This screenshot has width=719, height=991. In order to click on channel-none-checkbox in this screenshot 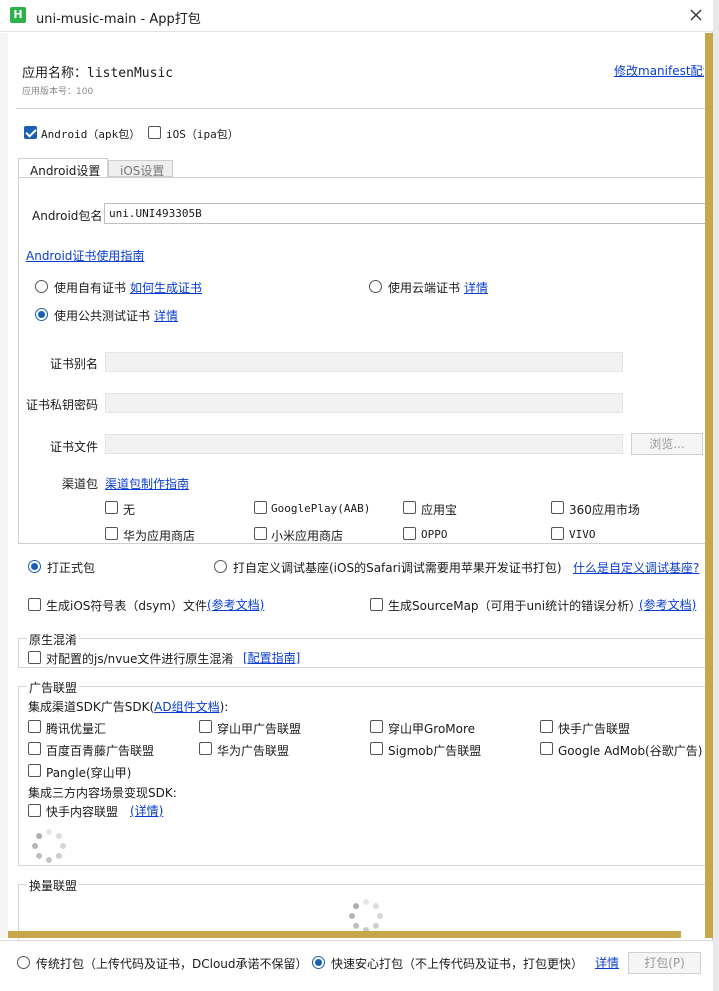, I will do `click(111, 507)`.